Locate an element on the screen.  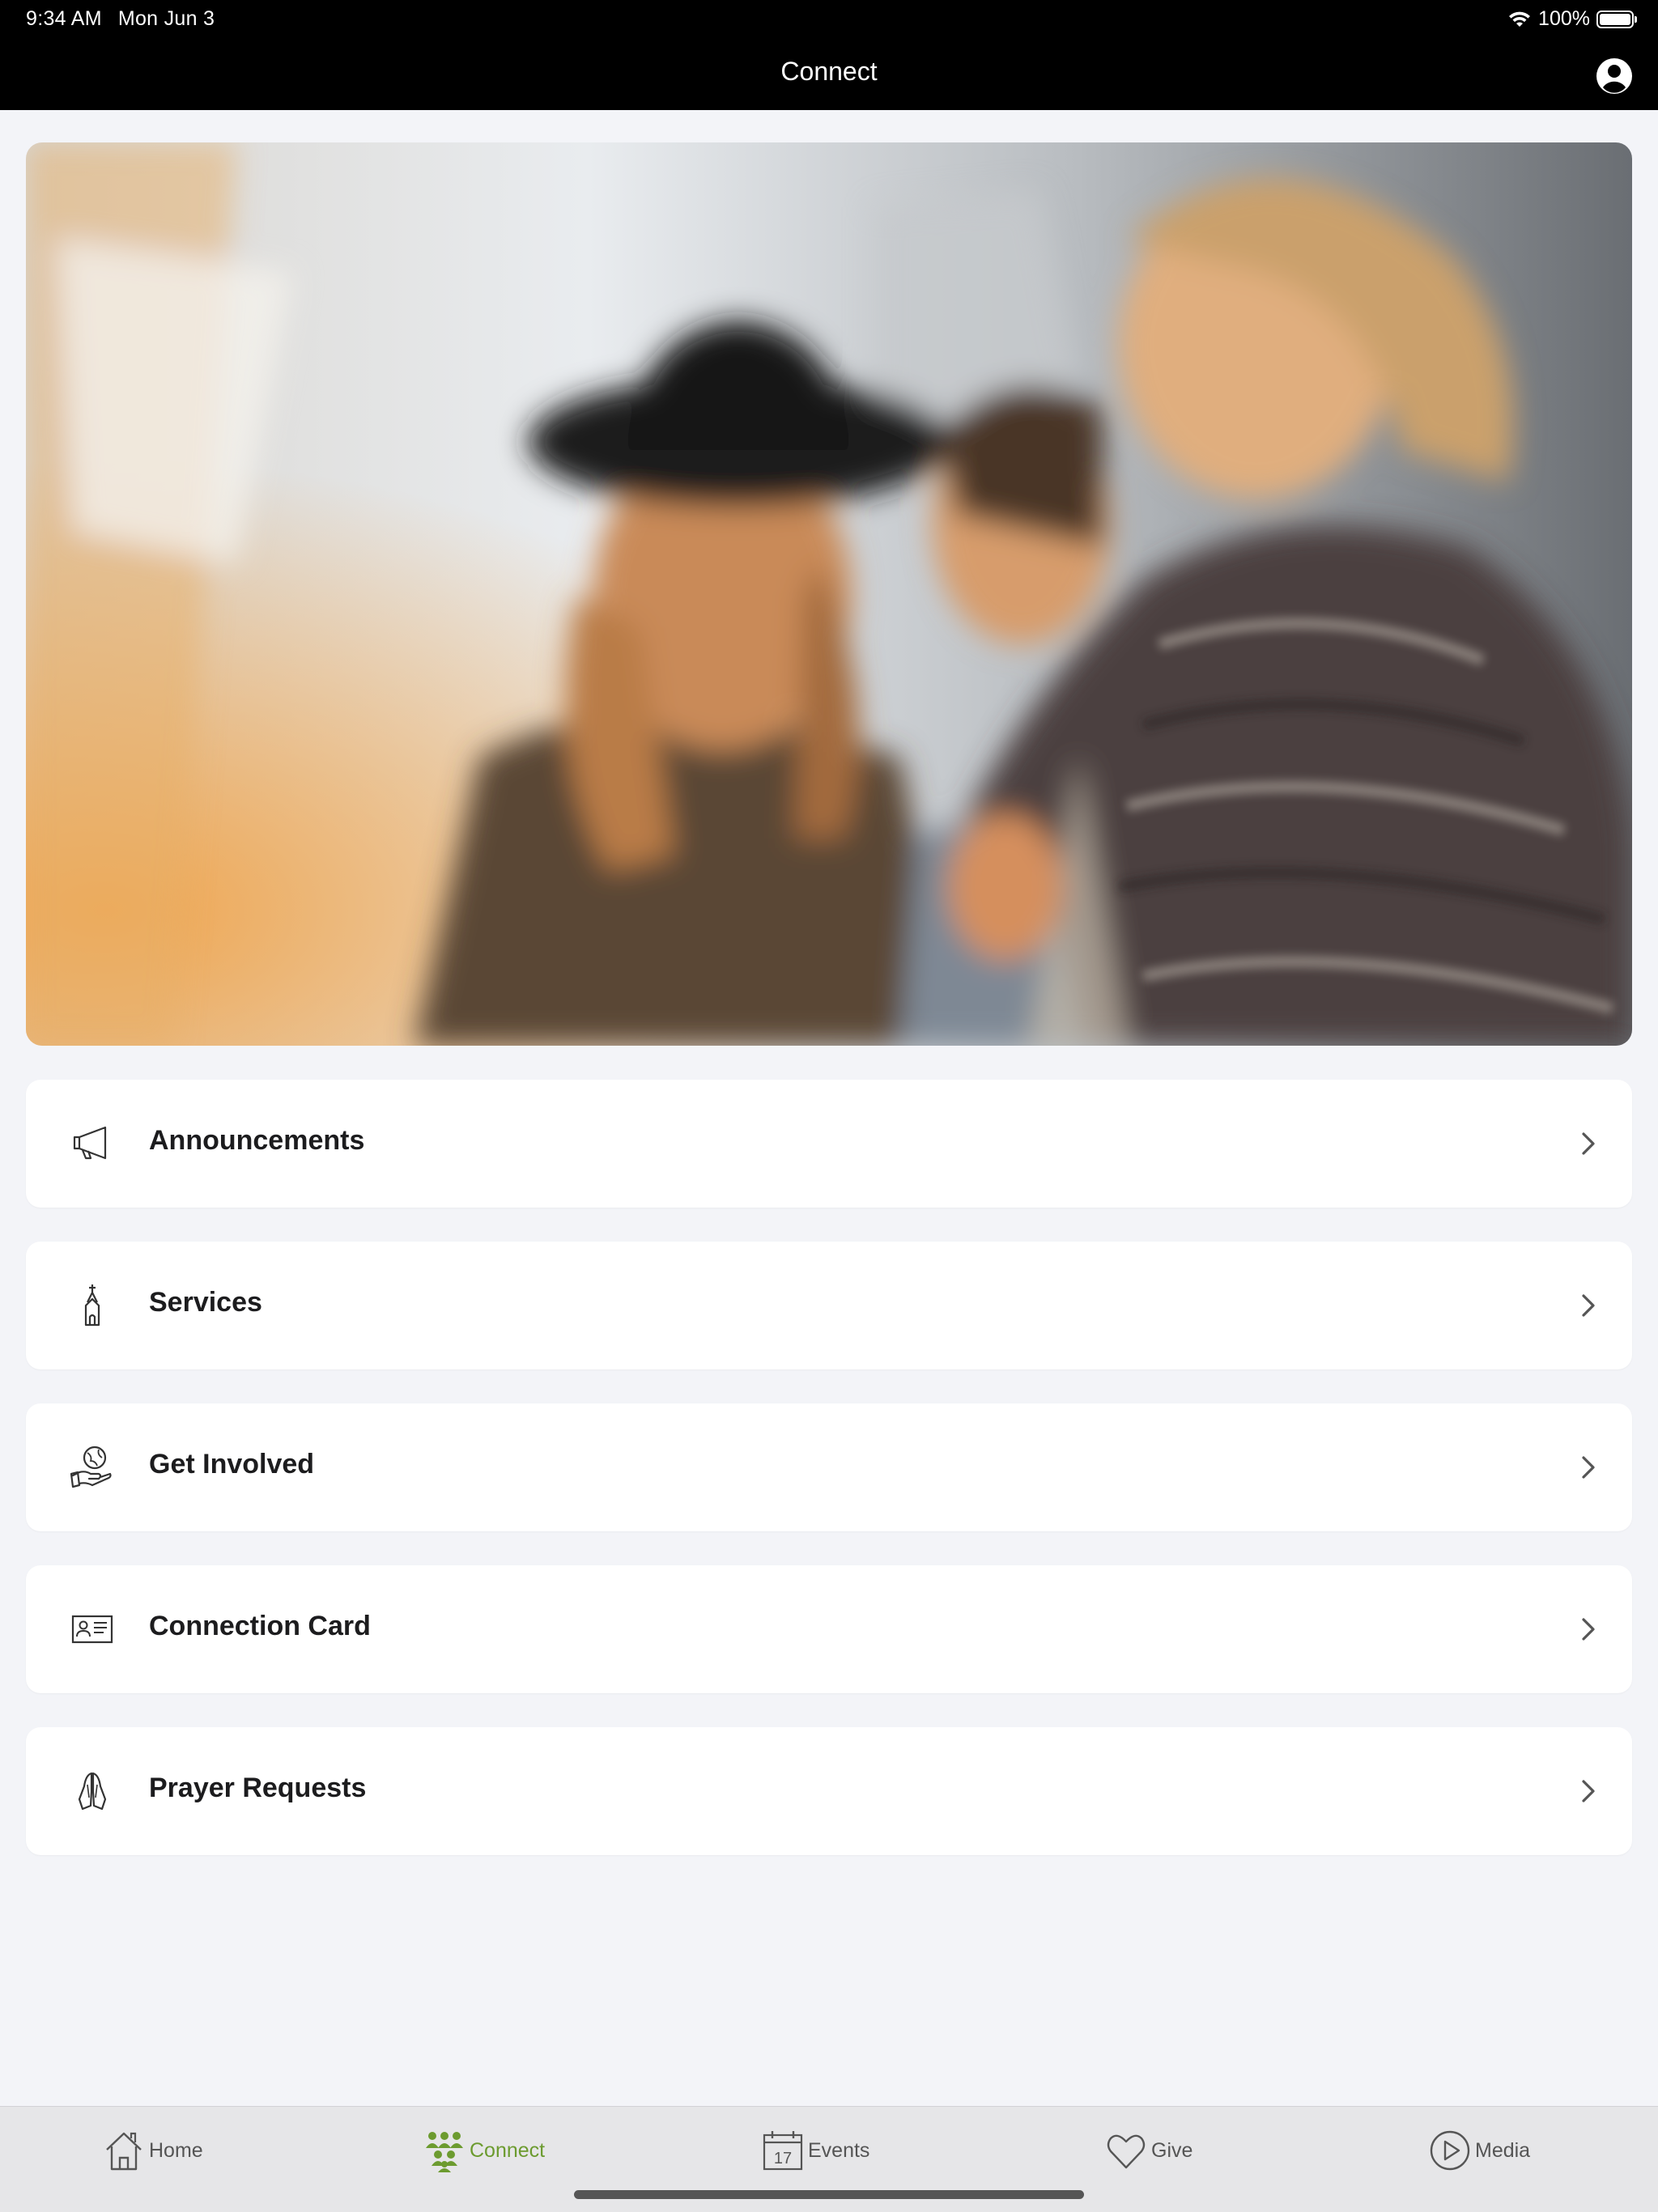
status-right: 100% is located at coordinates (1572, 19).